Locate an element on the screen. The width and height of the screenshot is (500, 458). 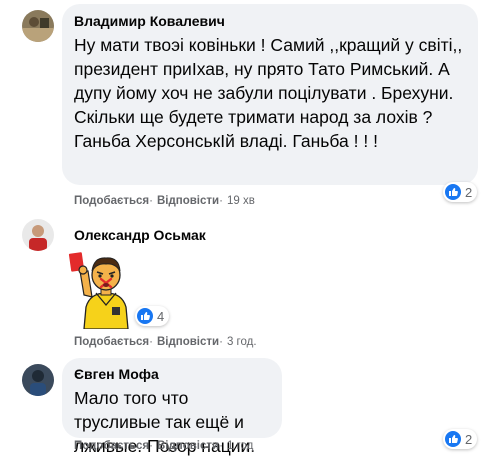
comment-time: 19 хв is located at coordinates (241, 201).